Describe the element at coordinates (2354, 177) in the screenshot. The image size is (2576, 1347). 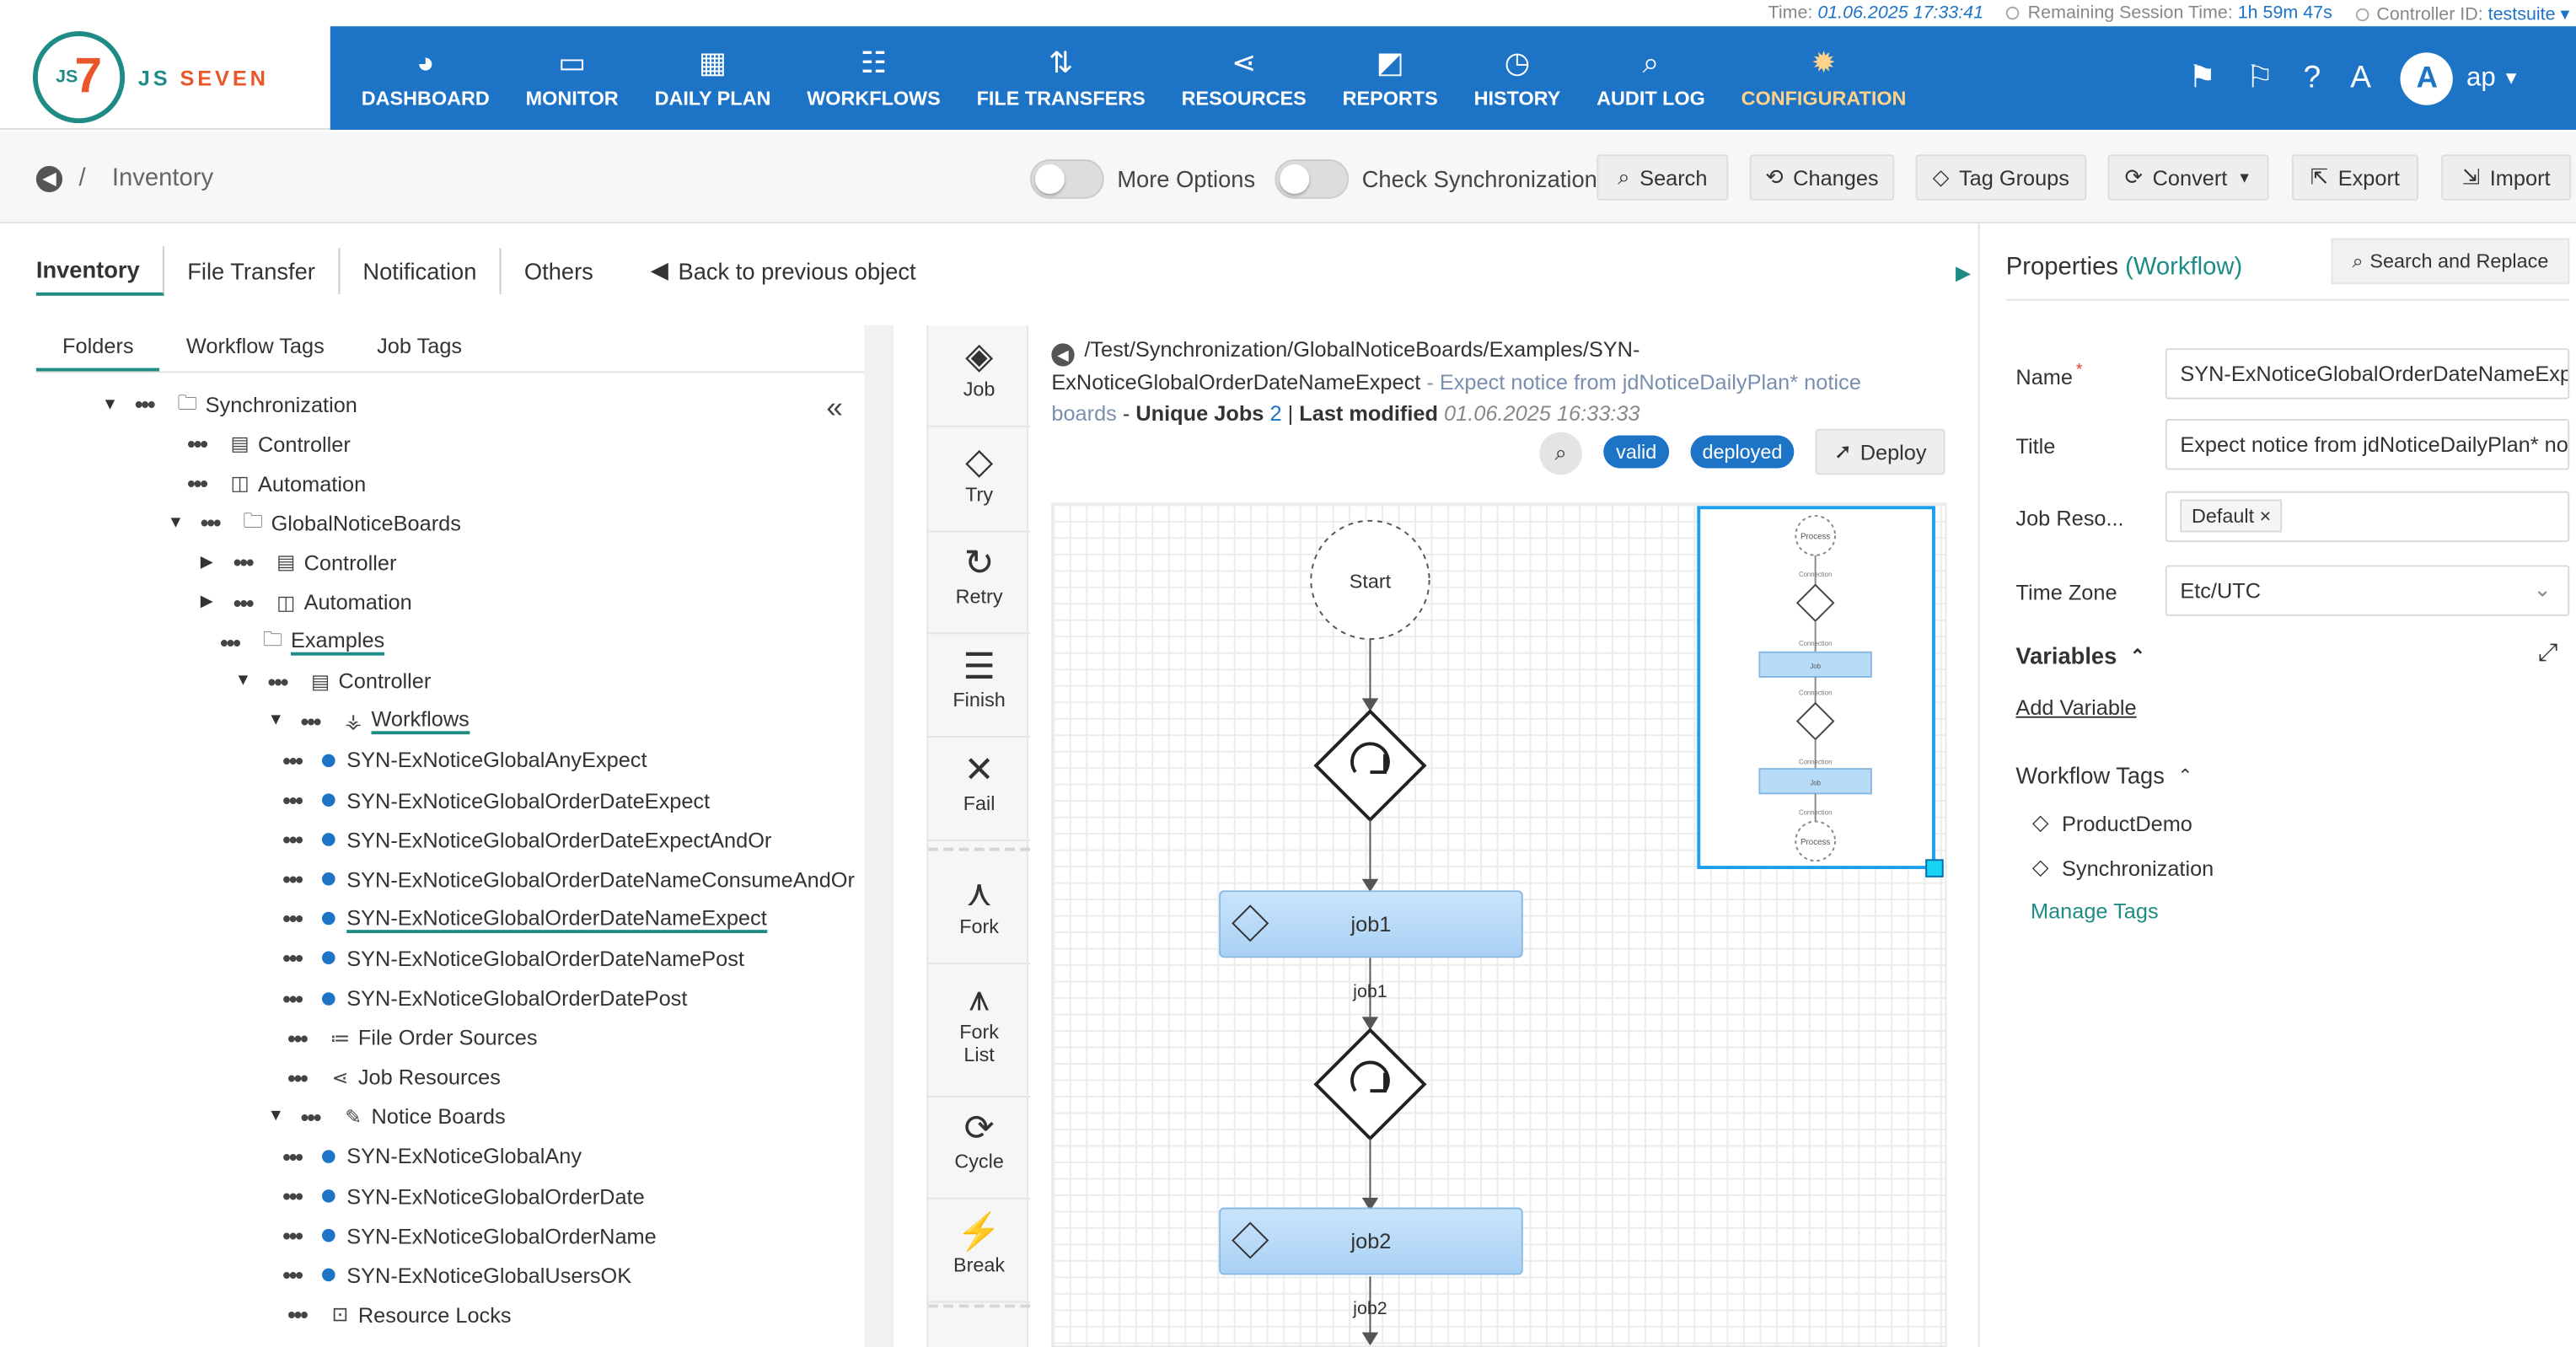
I see `export-button: ⇱ Export` at that location.